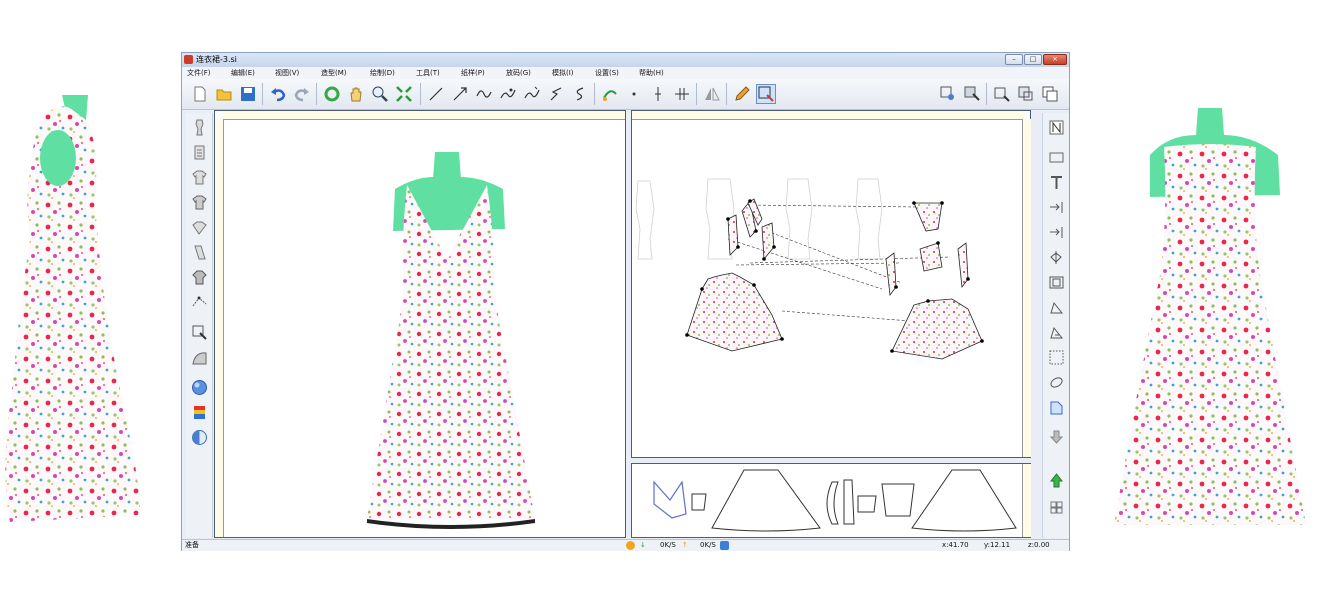  I want to click on main-toolbar, so click(625, 94).